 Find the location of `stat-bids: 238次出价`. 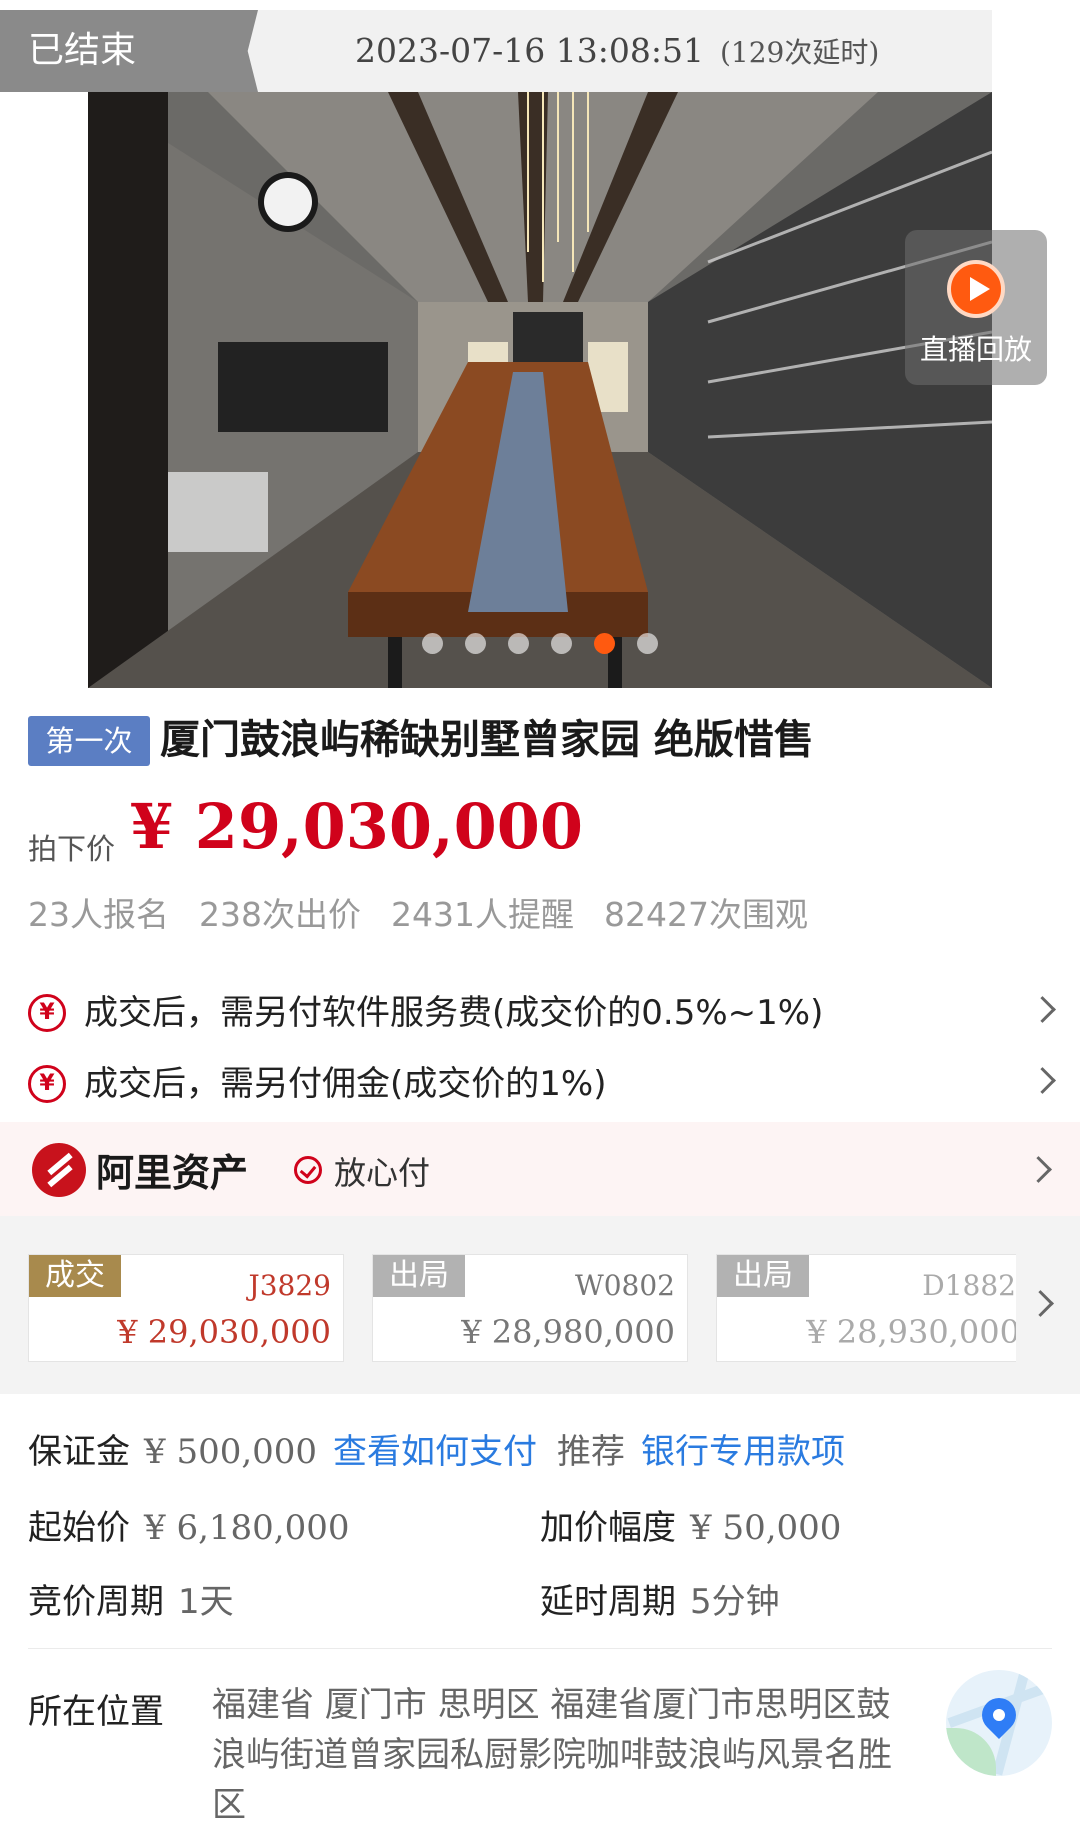

stat-bids: 238次出价 is located at coordinates (280, 914).